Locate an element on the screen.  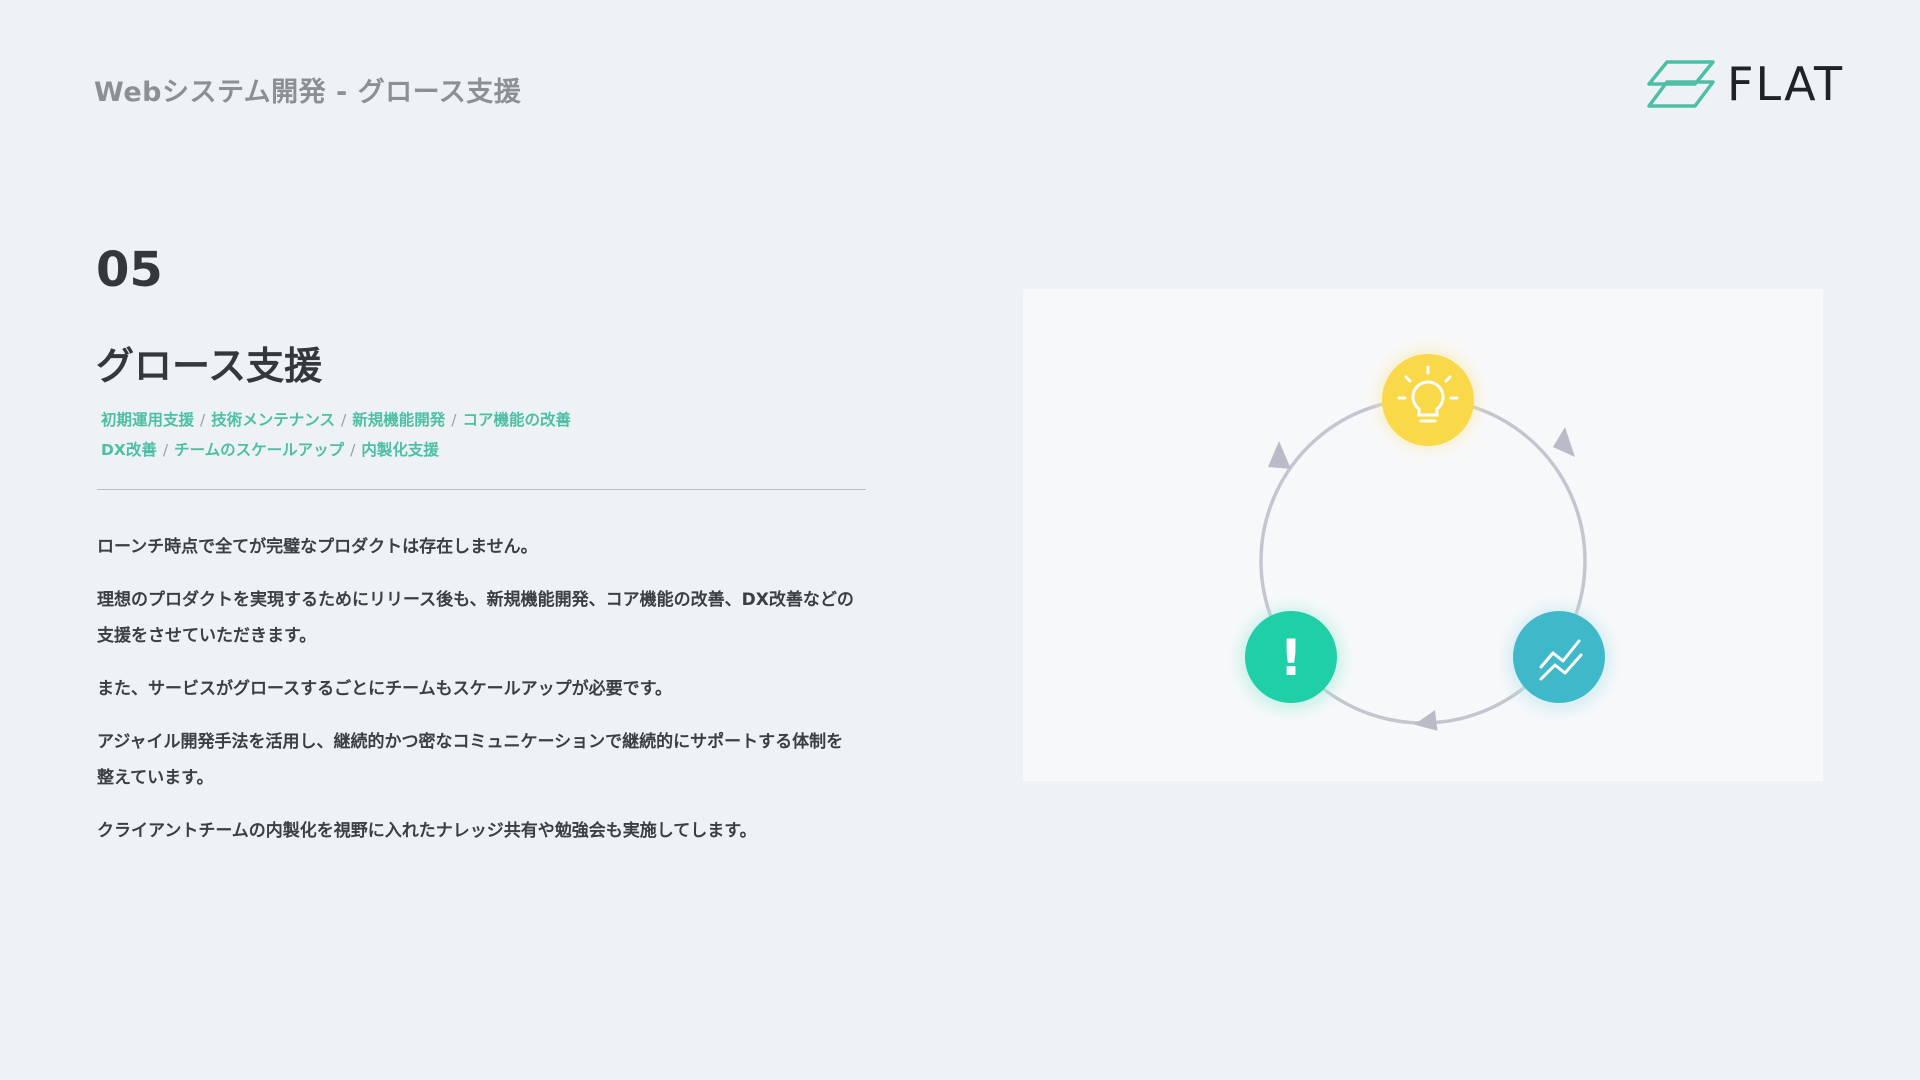
paragraph: ローンチ時点で全てが完璧なプロダクトは存在しません。 is located at coordinates (317, 547).